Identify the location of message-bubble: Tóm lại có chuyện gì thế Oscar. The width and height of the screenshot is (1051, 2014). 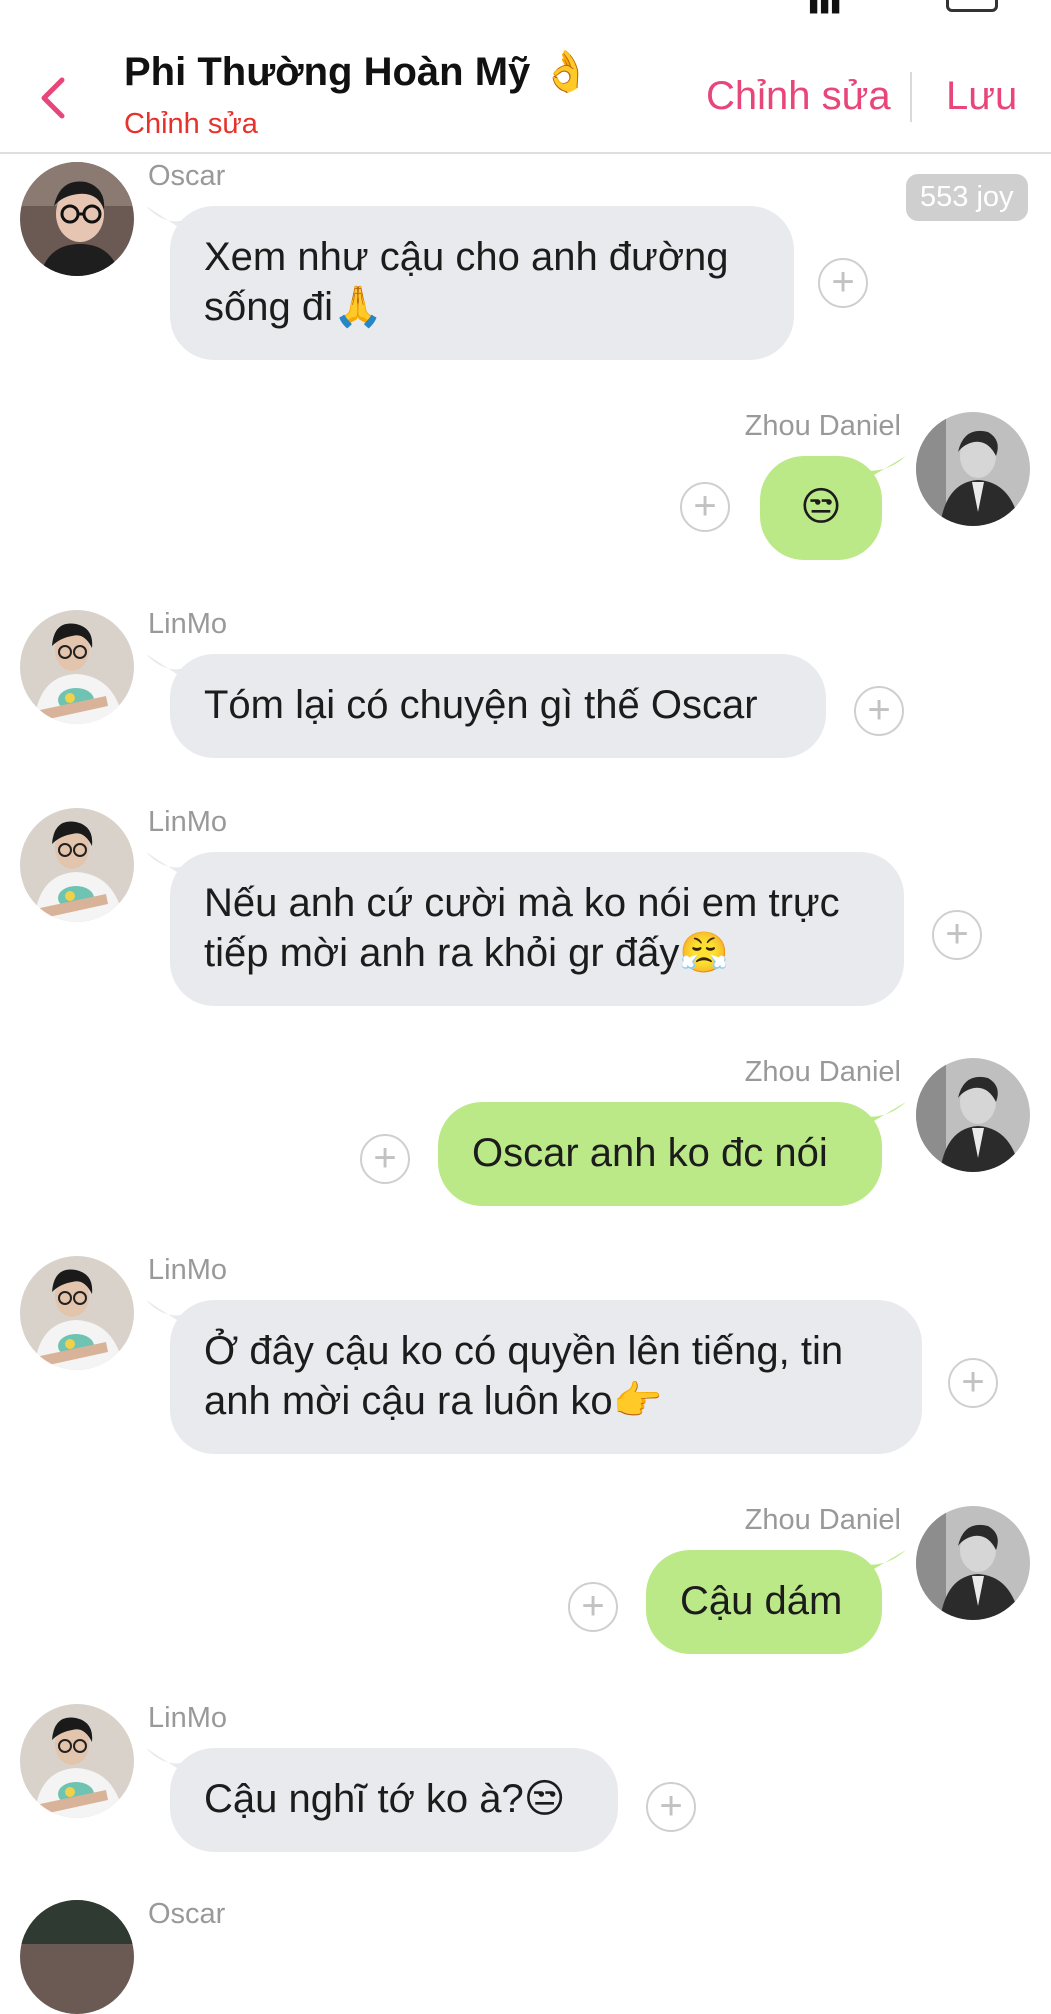
(498, 706).